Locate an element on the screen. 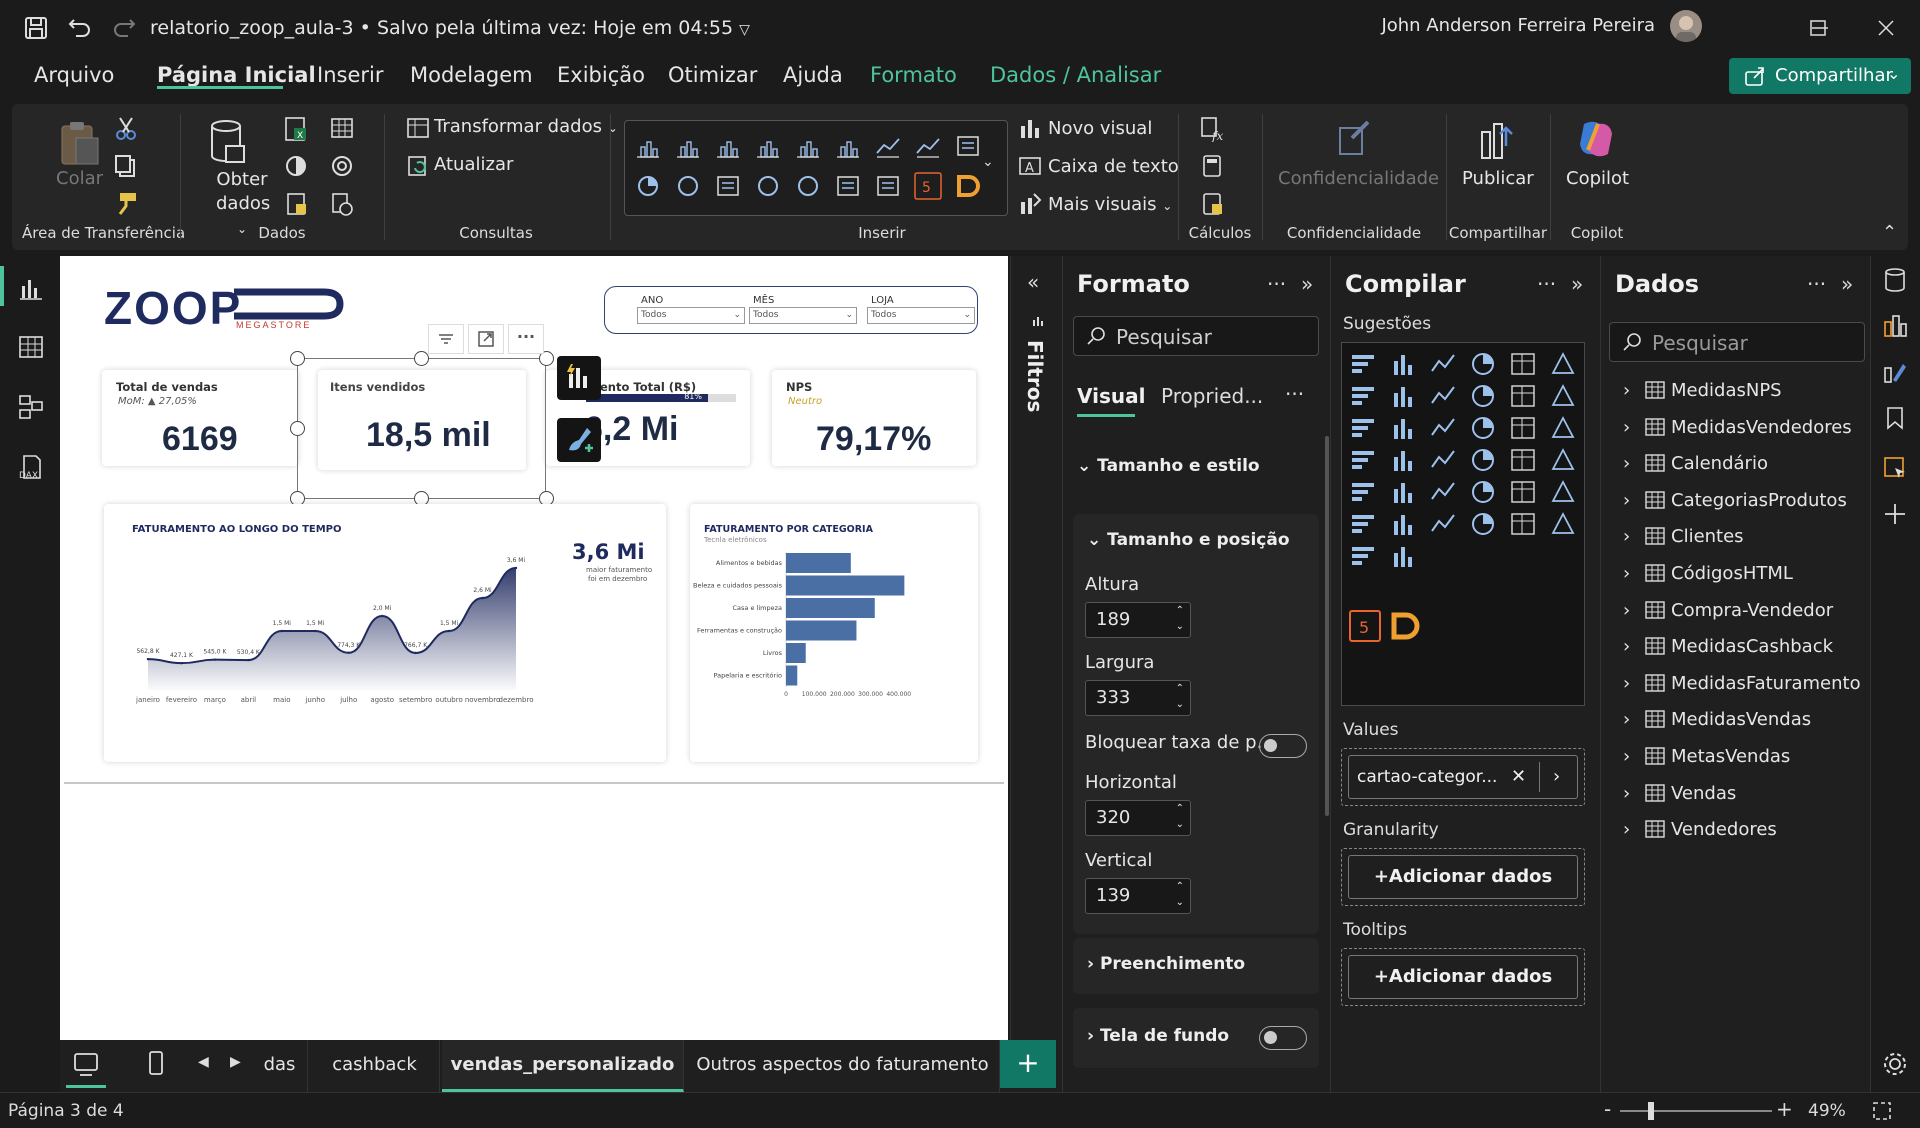 The image size is (1920, 1128). horizontal-input: 320 ⌃ ⌄ is located at coordinates (1138, 818).